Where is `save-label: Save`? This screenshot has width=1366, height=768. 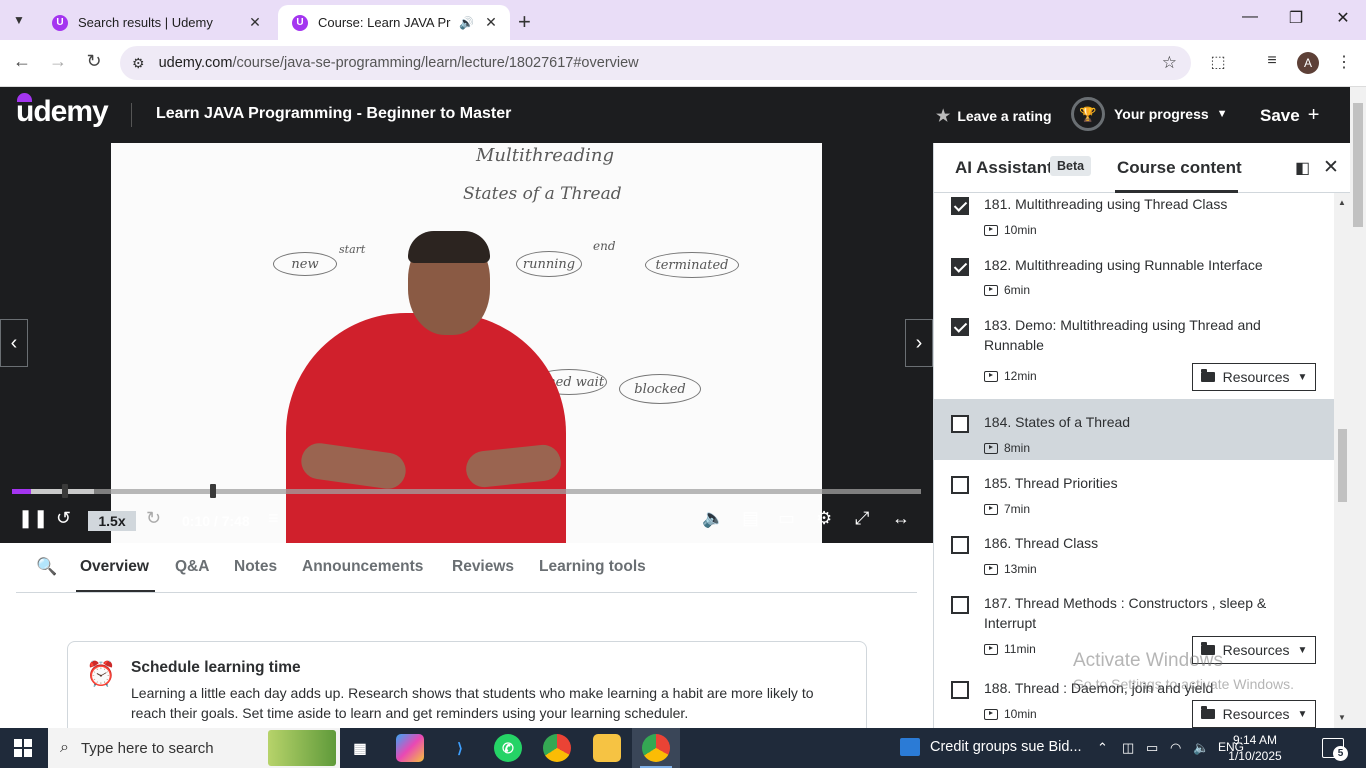
save-label: Save is located at coordinates (1280, 115).